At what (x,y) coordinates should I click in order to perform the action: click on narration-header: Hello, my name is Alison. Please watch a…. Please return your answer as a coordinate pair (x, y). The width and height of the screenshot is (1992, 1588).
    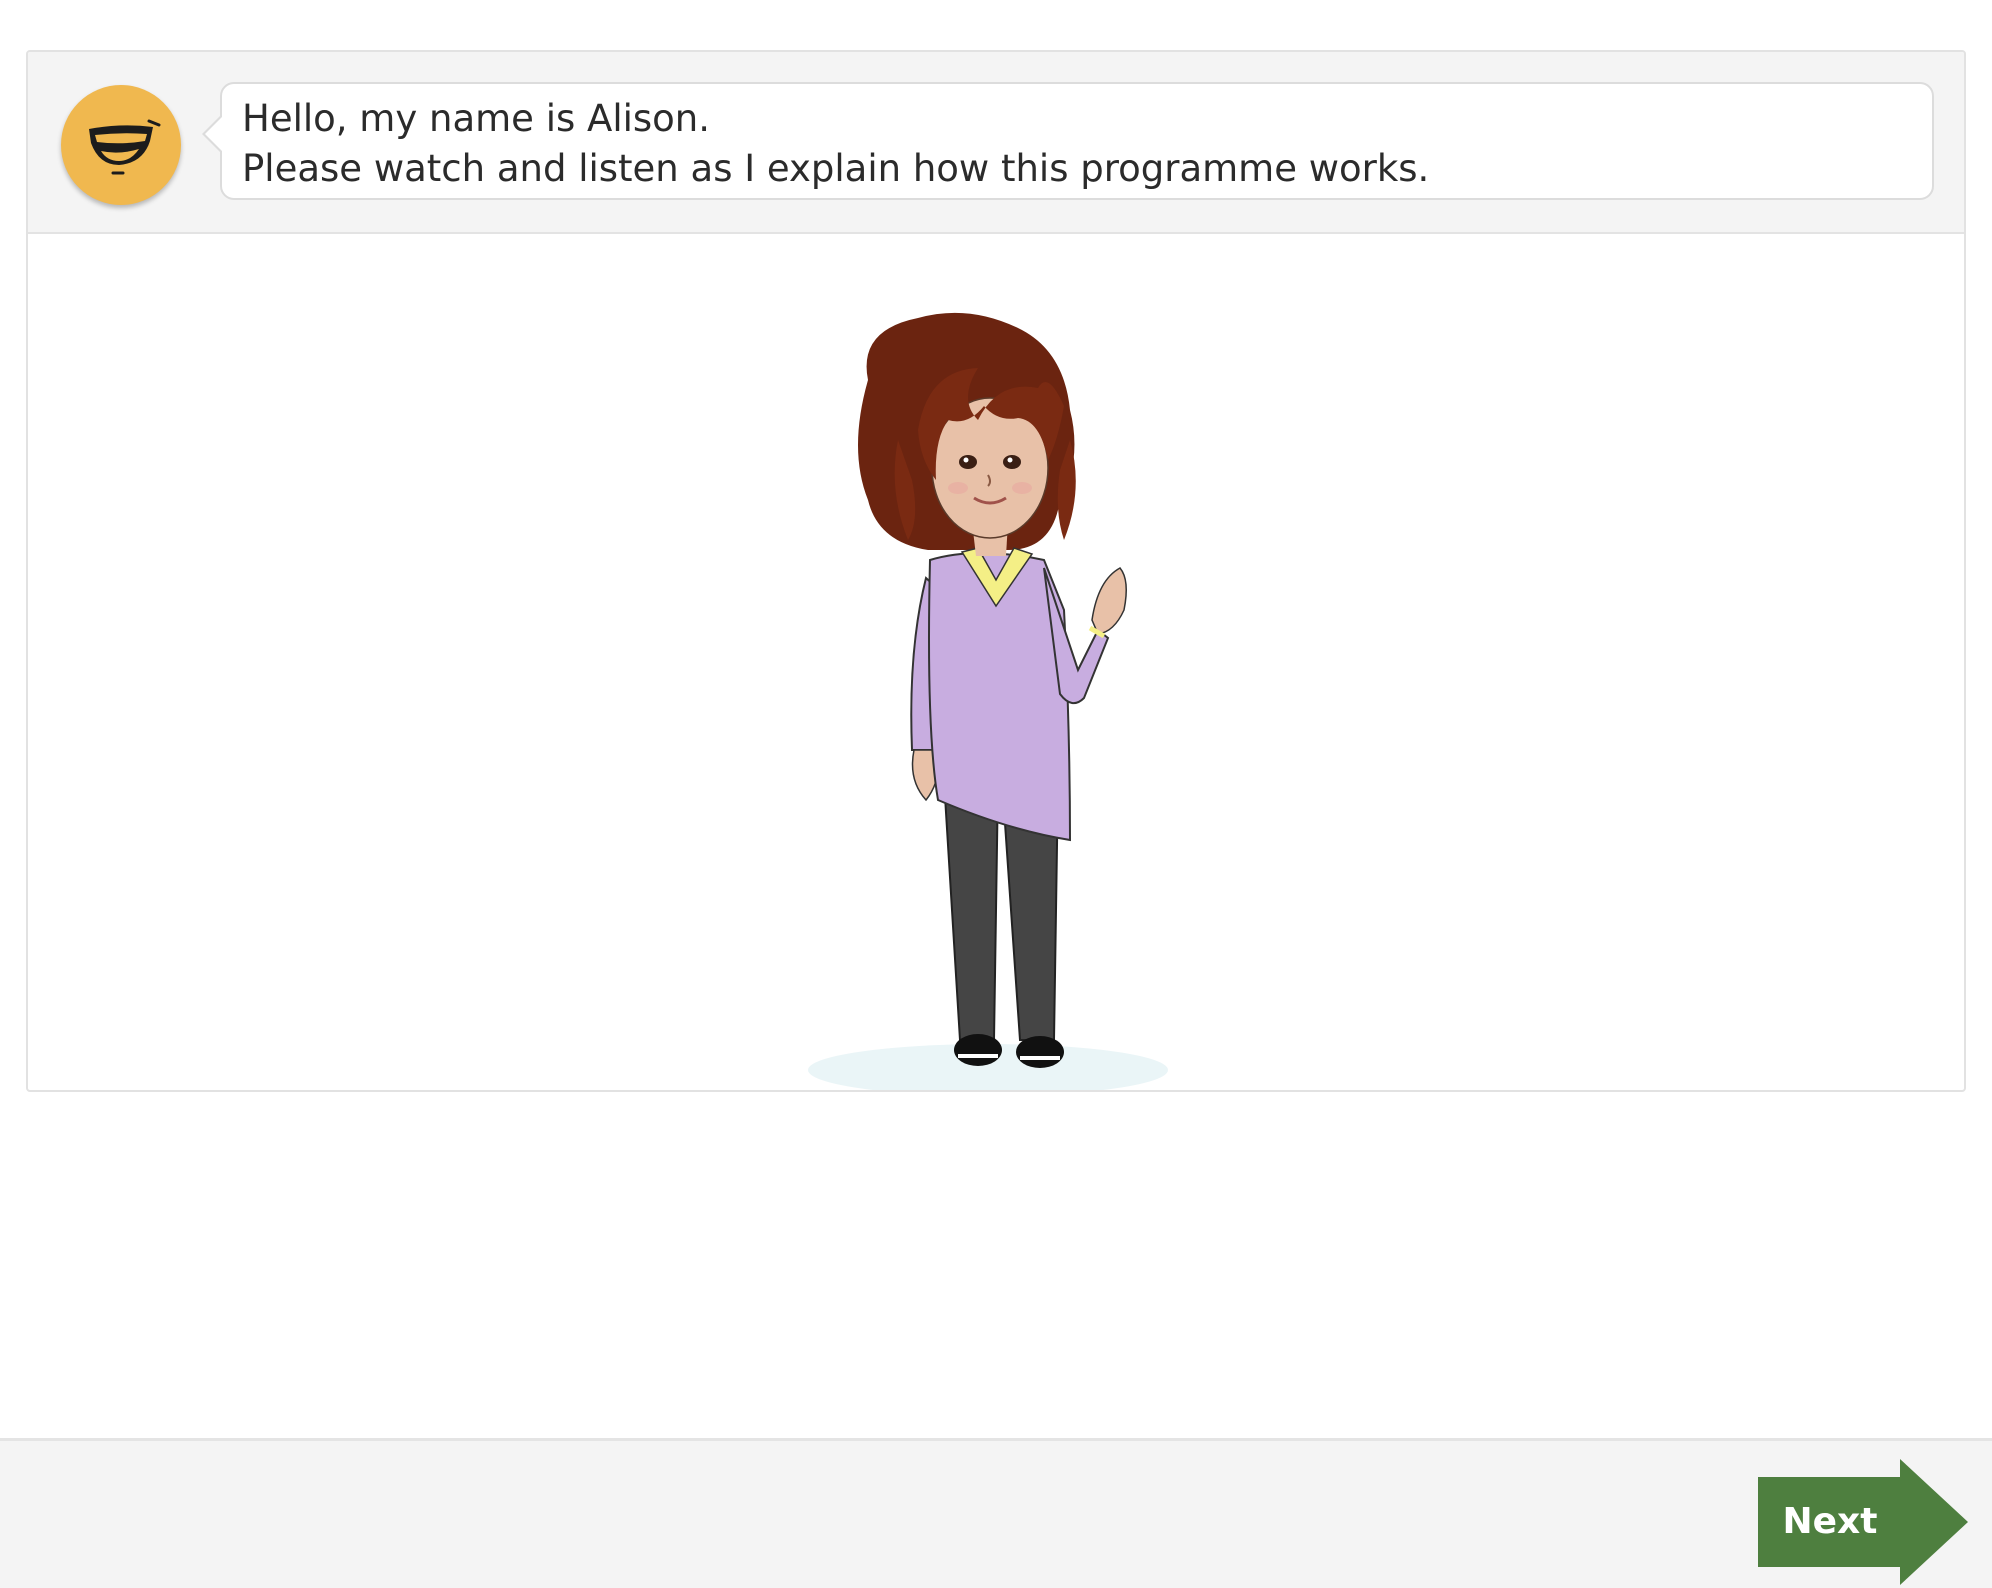
    Looking at the image, I should click on (996, 143).